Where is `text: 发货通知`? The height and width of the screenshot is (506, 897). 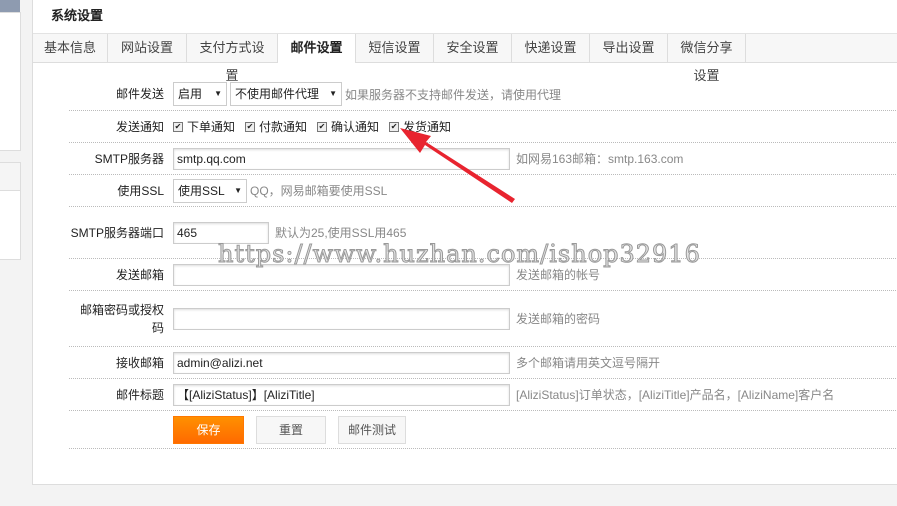
text: 发货通知 is located at coordinates (427, 127).